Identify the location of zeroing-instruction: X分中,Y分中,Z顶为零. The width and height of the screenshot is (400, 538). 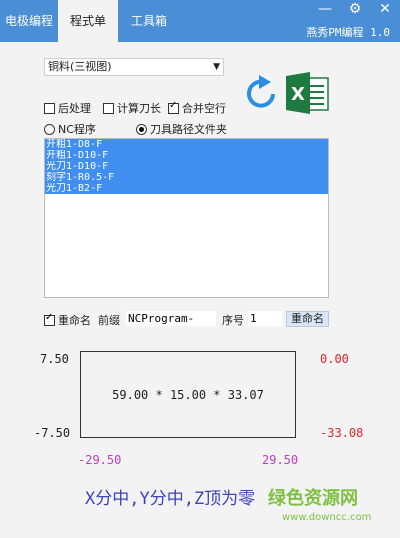
(170, 499).